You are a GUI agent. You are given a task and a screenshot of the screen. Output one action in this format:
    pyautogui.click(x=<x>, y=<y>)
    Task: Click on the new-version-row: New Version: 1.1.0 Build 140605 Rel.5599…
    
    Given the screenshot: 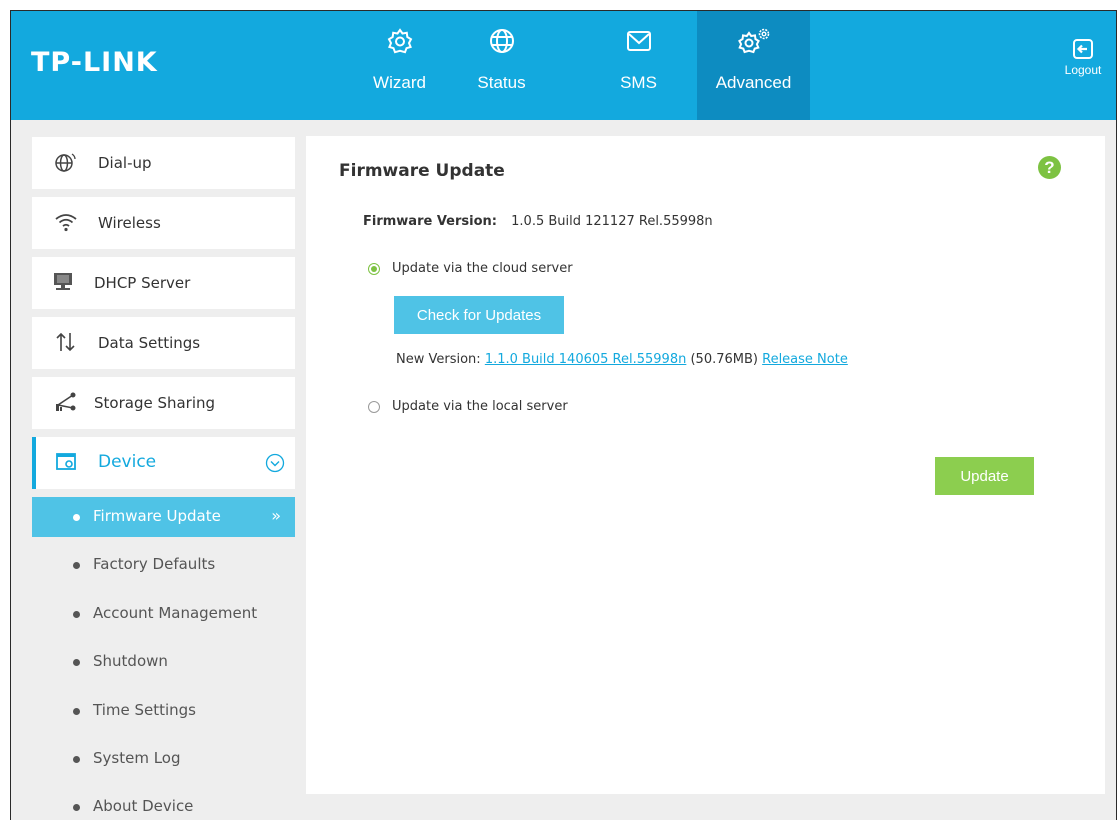 What is the action you would take?
    pyautogui.click(x=622, y=359)
    